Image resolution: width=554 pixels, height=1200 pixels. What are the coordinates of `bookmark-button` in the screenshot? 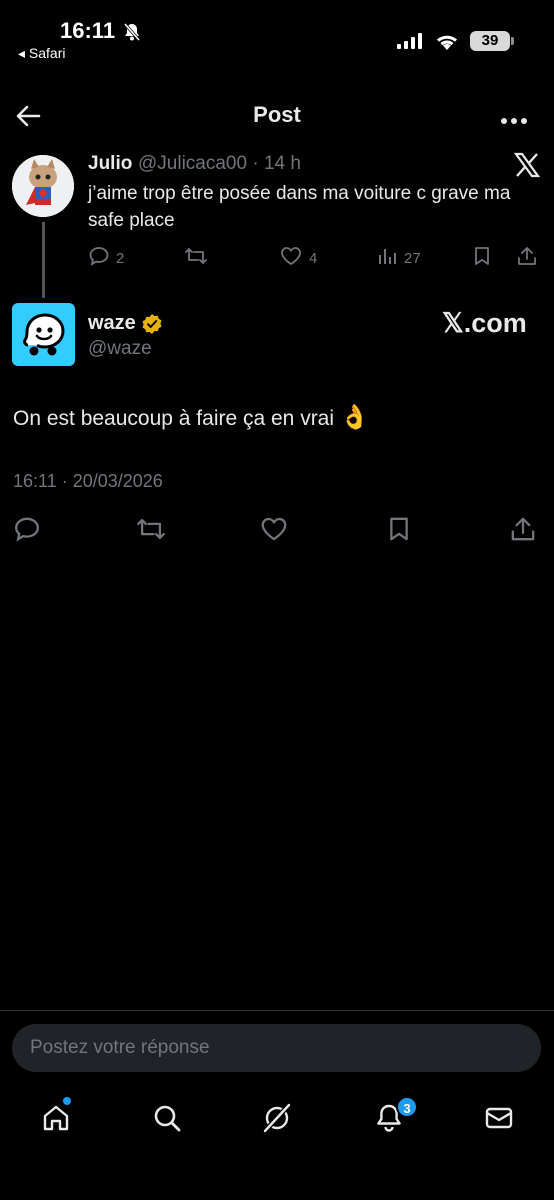 It's located at (399, 531).